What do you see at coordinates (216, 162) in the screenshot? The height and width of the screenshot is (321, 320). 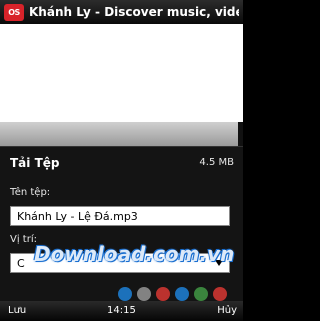 I see `file-size-label: 4.5 MB` at bounding box center [216, 162].